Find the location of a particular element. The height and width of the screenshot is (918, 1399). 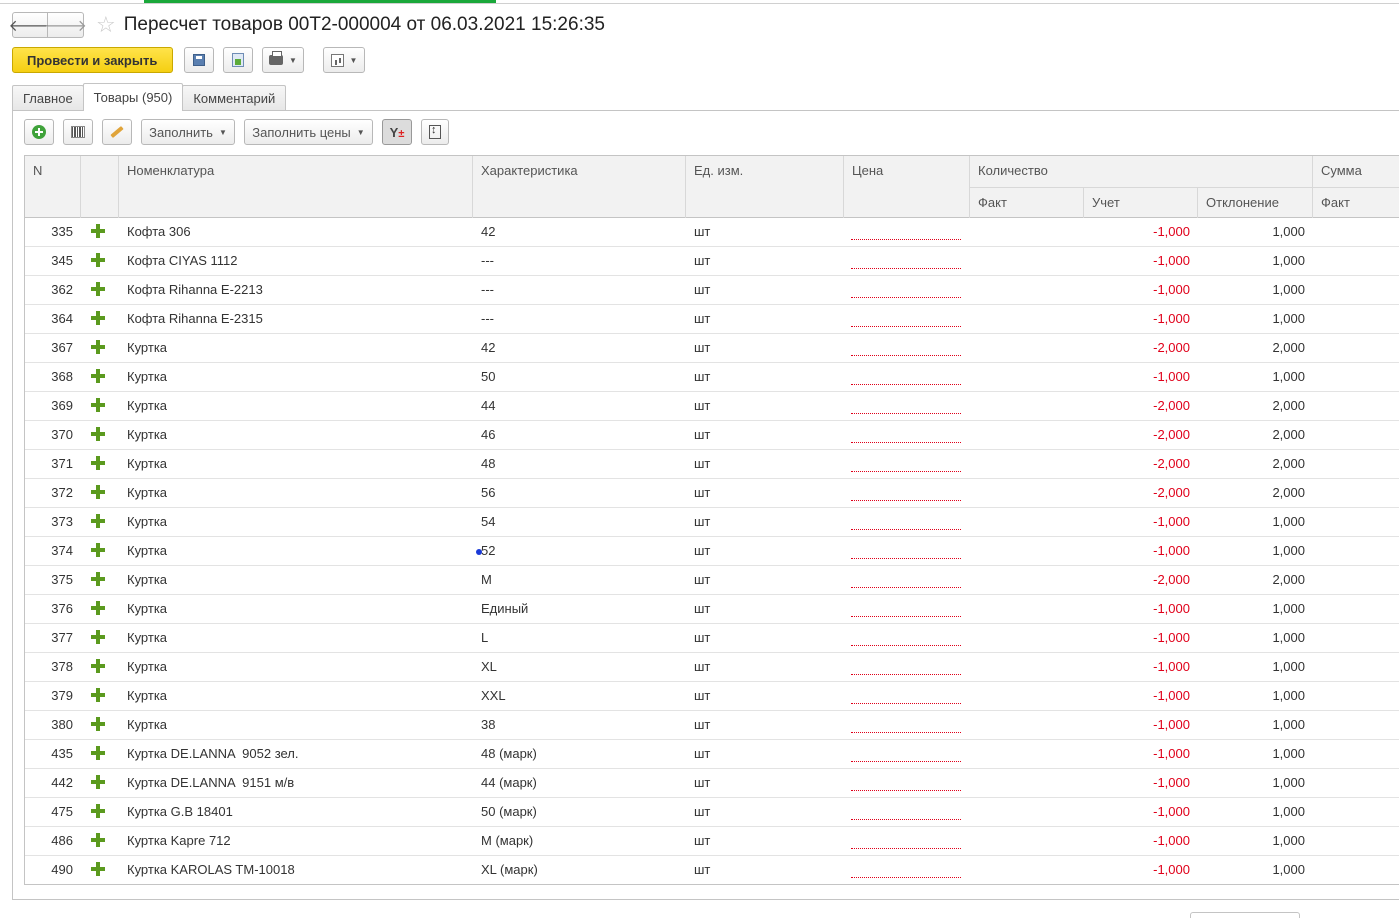

print-button: ▼ is located at coordinates (283, 60).